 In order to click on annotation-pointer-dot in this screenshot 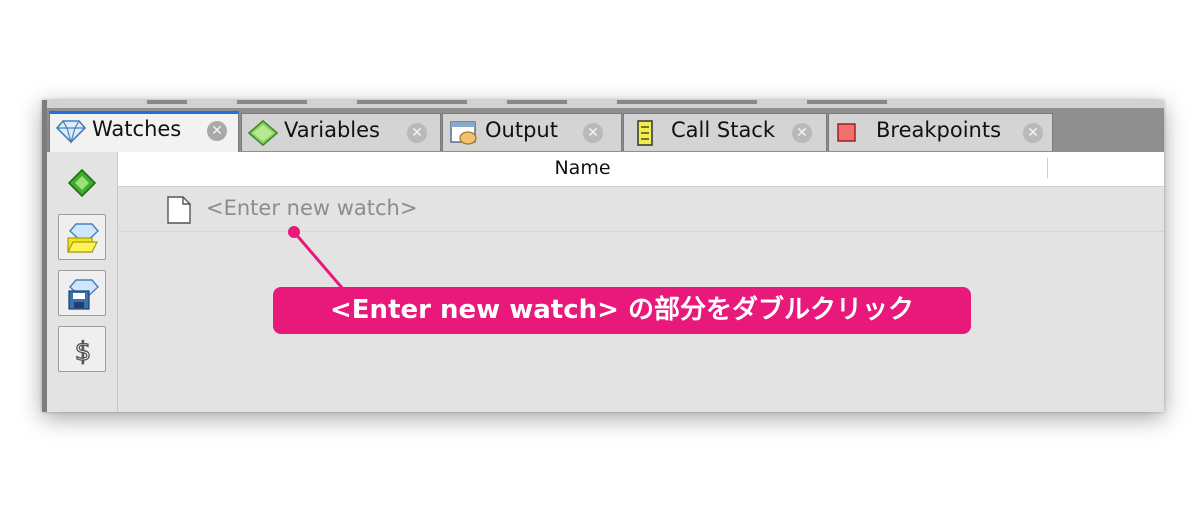, I will do `click(294, 232)`.